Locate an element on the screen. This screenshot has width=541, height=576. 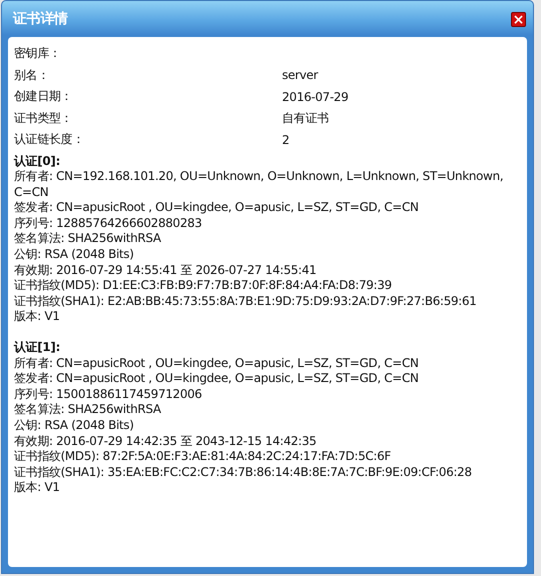
certificate-detail: 有效期: 2016-07-29 14:42:35 至 2043-12-15 14:42:35 is located at coordinates (166, 442).